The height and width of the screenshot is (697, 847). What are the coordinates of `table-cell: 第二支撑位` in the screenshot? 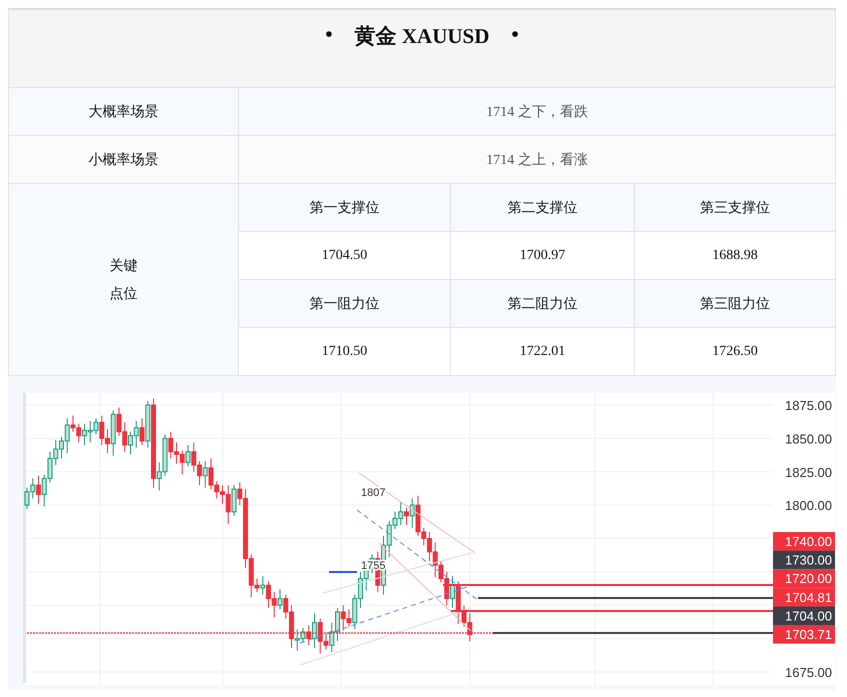 It's located at (543, 207).